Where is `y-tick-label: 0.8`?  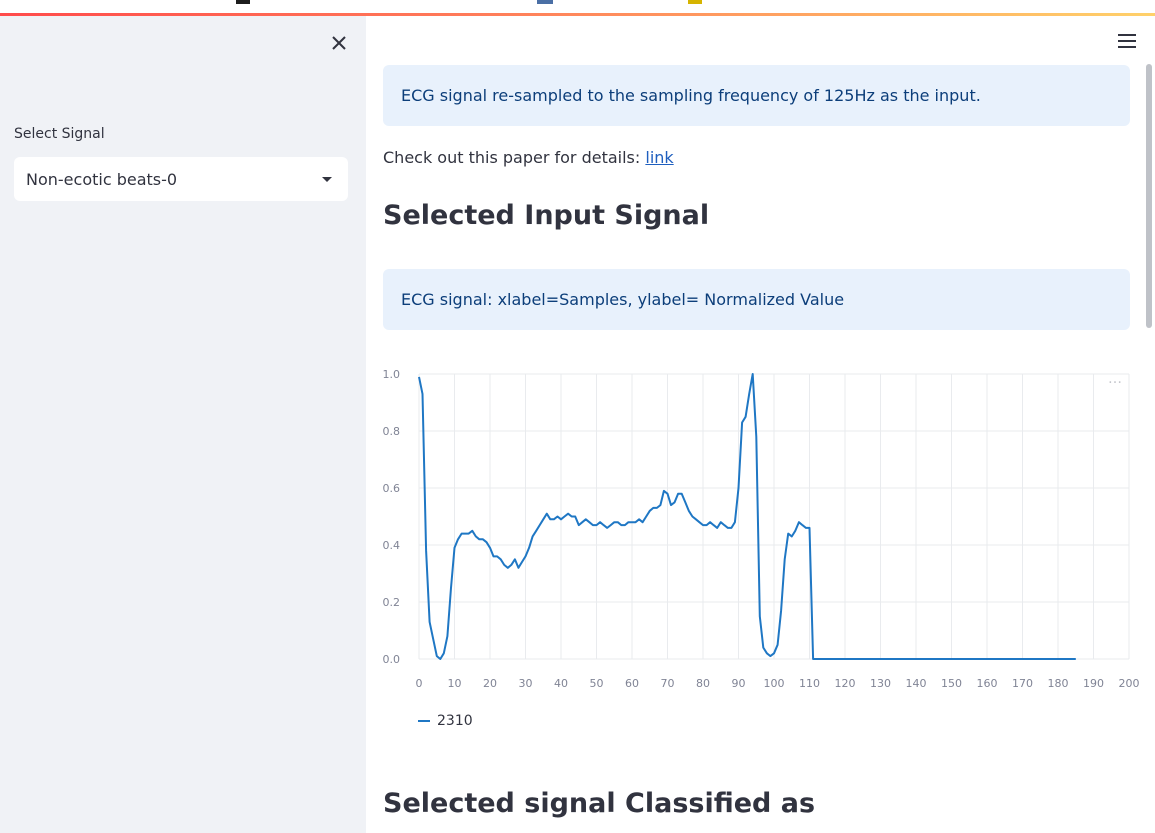 y-tick-label: 0.8 is located at coordinates (392, 431).